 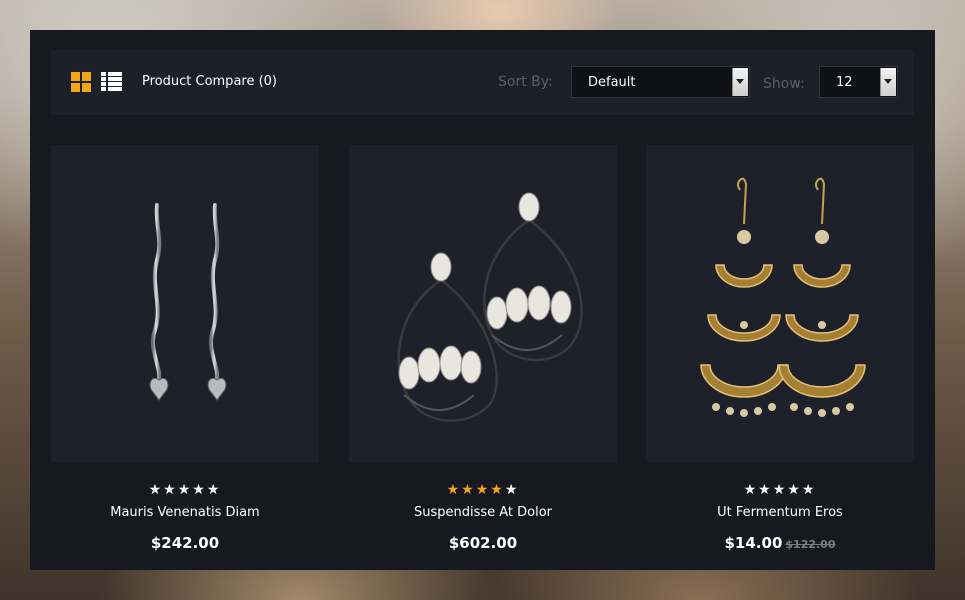 What do you see at coordinates (810, 544) in the screenshot?
I see `old-price: $122.00` at bounding box center [810, 544].